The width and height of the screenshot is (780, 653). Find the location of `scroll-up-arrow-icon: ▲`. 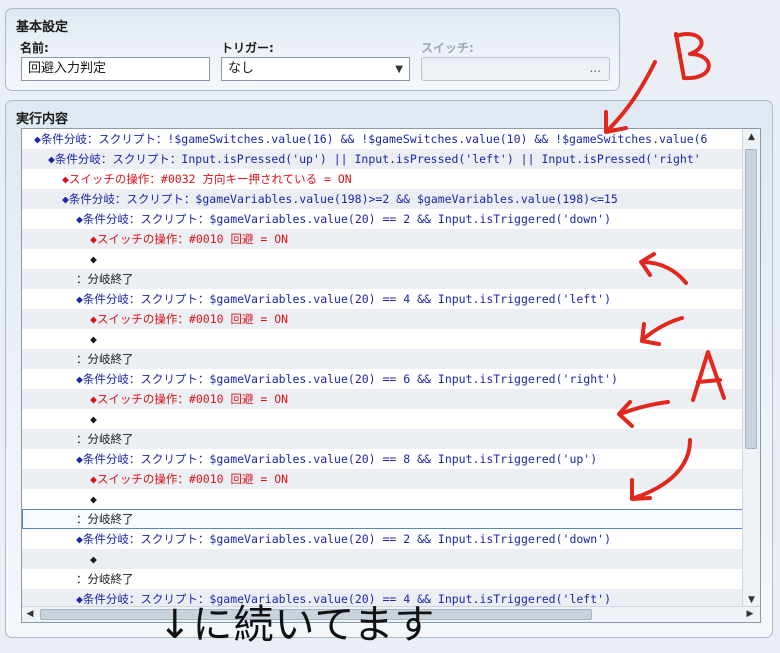

scroll-up-arrow-icon: ▲ is located at coordinates (751, 137).